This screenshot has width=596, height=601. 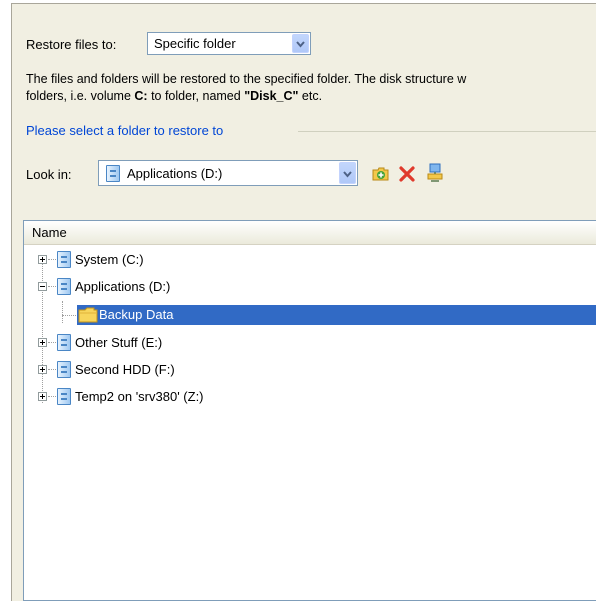 What do you see at coordinates (381, 174) in the screenshot?
I see `new-folder-icon` at bounding box center [381, 174].